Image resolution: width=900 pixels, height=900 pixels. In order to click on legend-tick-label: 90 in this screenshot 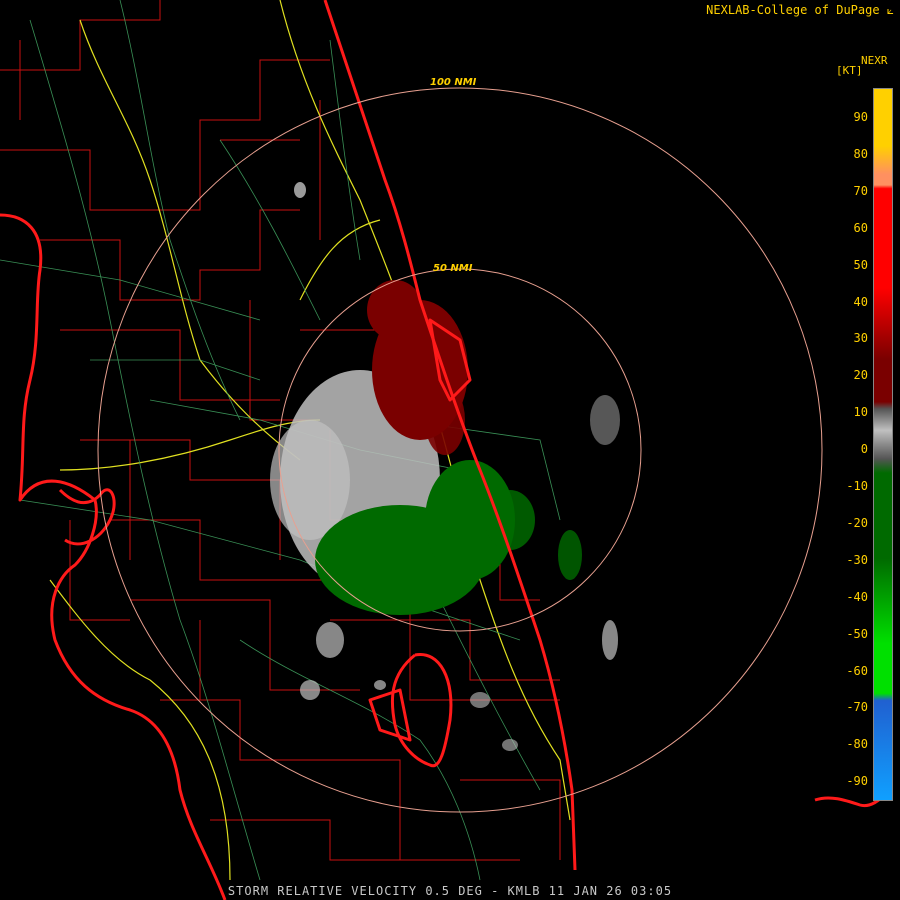, I will do `click(860, 117)`.